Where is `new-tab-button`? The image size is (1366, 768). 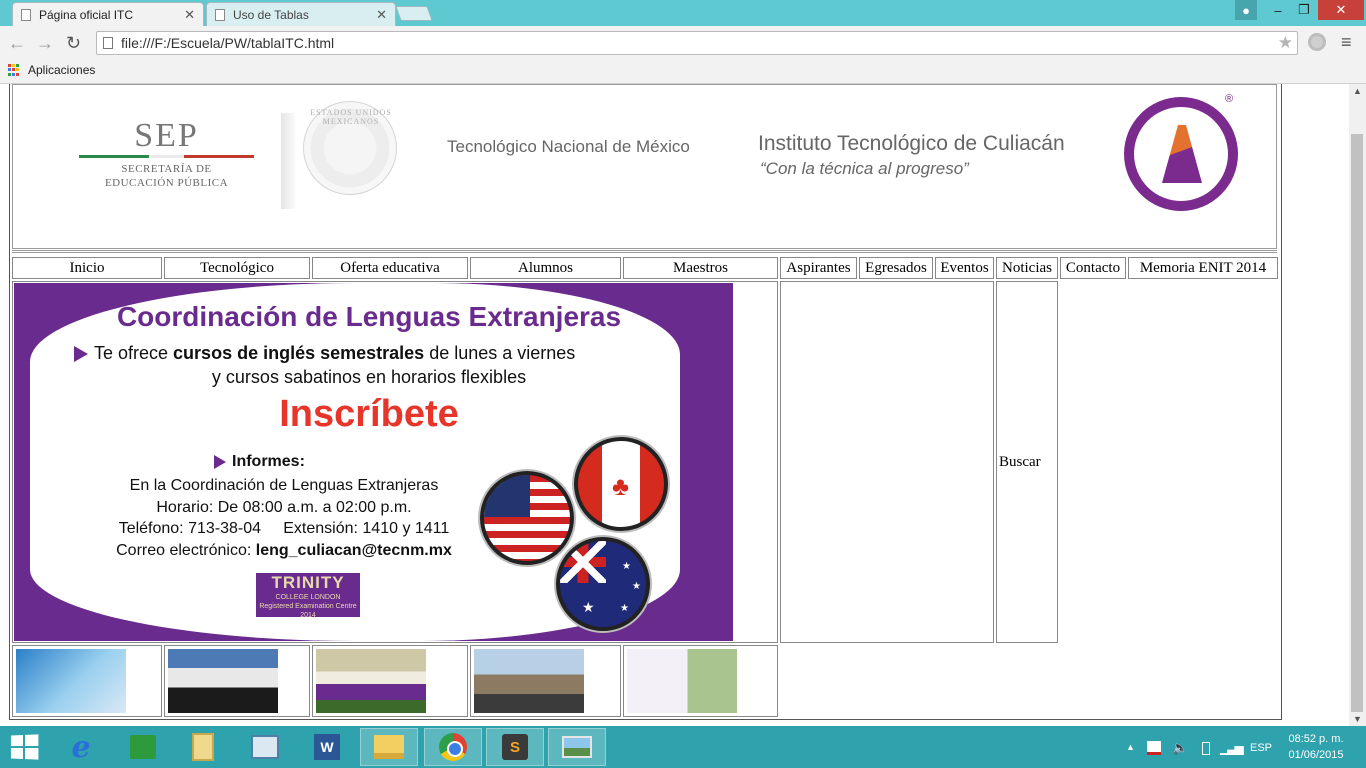
new-tab-button is located at coordinates (414, 13).